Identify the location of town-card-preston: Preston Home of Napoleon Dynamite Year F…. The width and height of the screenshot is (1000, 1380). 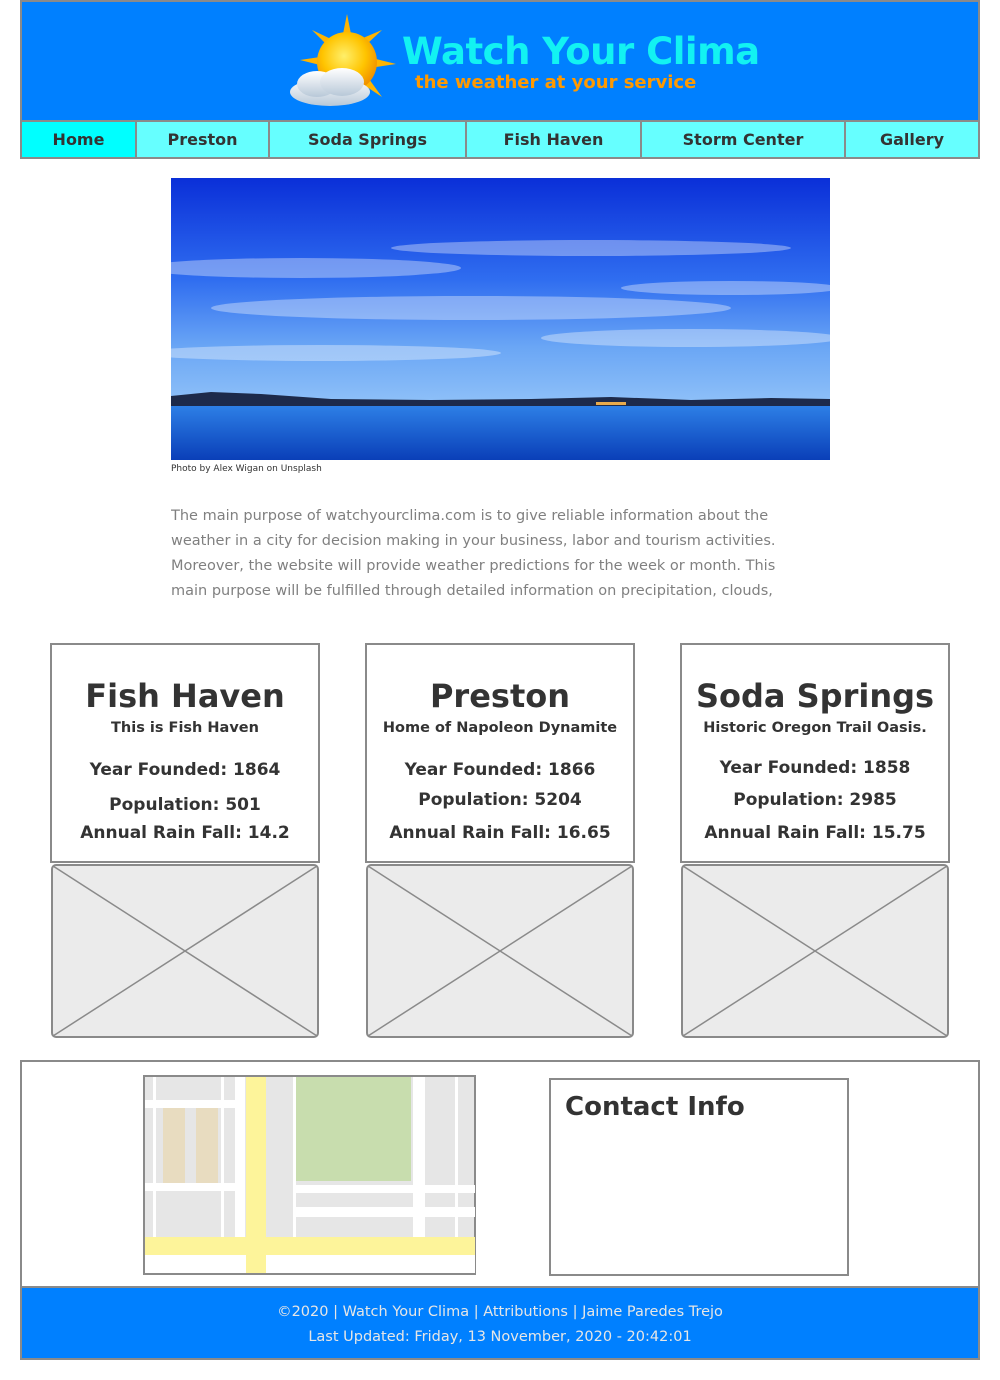
(500, 753).